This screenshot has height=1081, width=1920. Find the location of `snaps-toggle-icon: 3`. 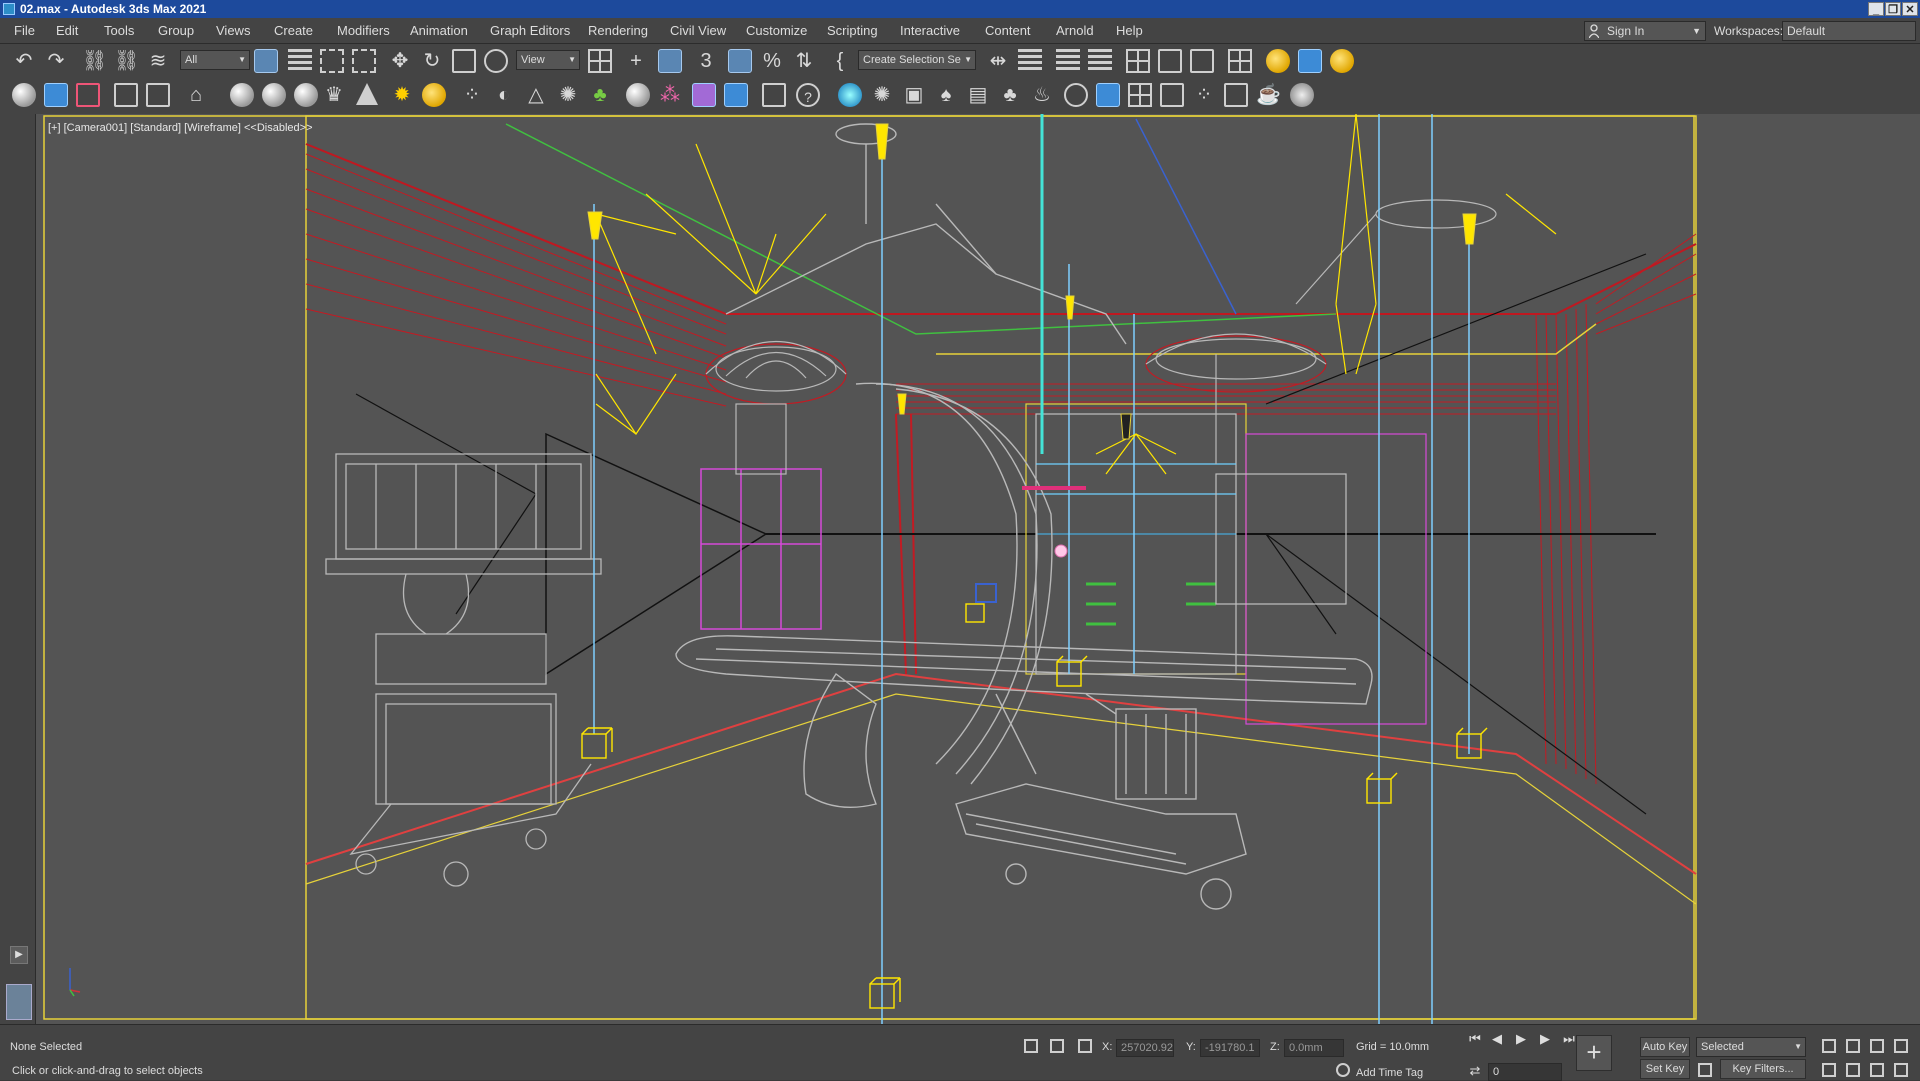

snaps-toggle-icon: 3 is located at coordinates (706, 61).